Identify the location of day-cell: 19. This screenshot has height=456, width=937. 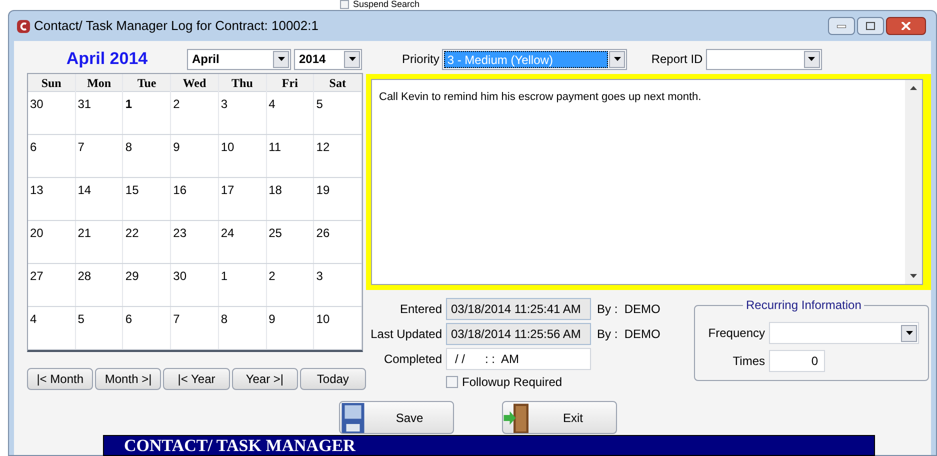
(338, 199).